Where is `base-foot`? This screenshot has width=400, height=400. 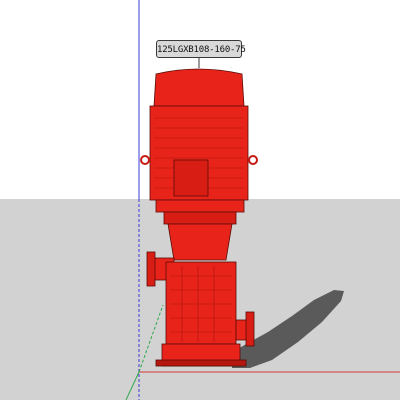 base-foot is located at coordinates (201, 363).